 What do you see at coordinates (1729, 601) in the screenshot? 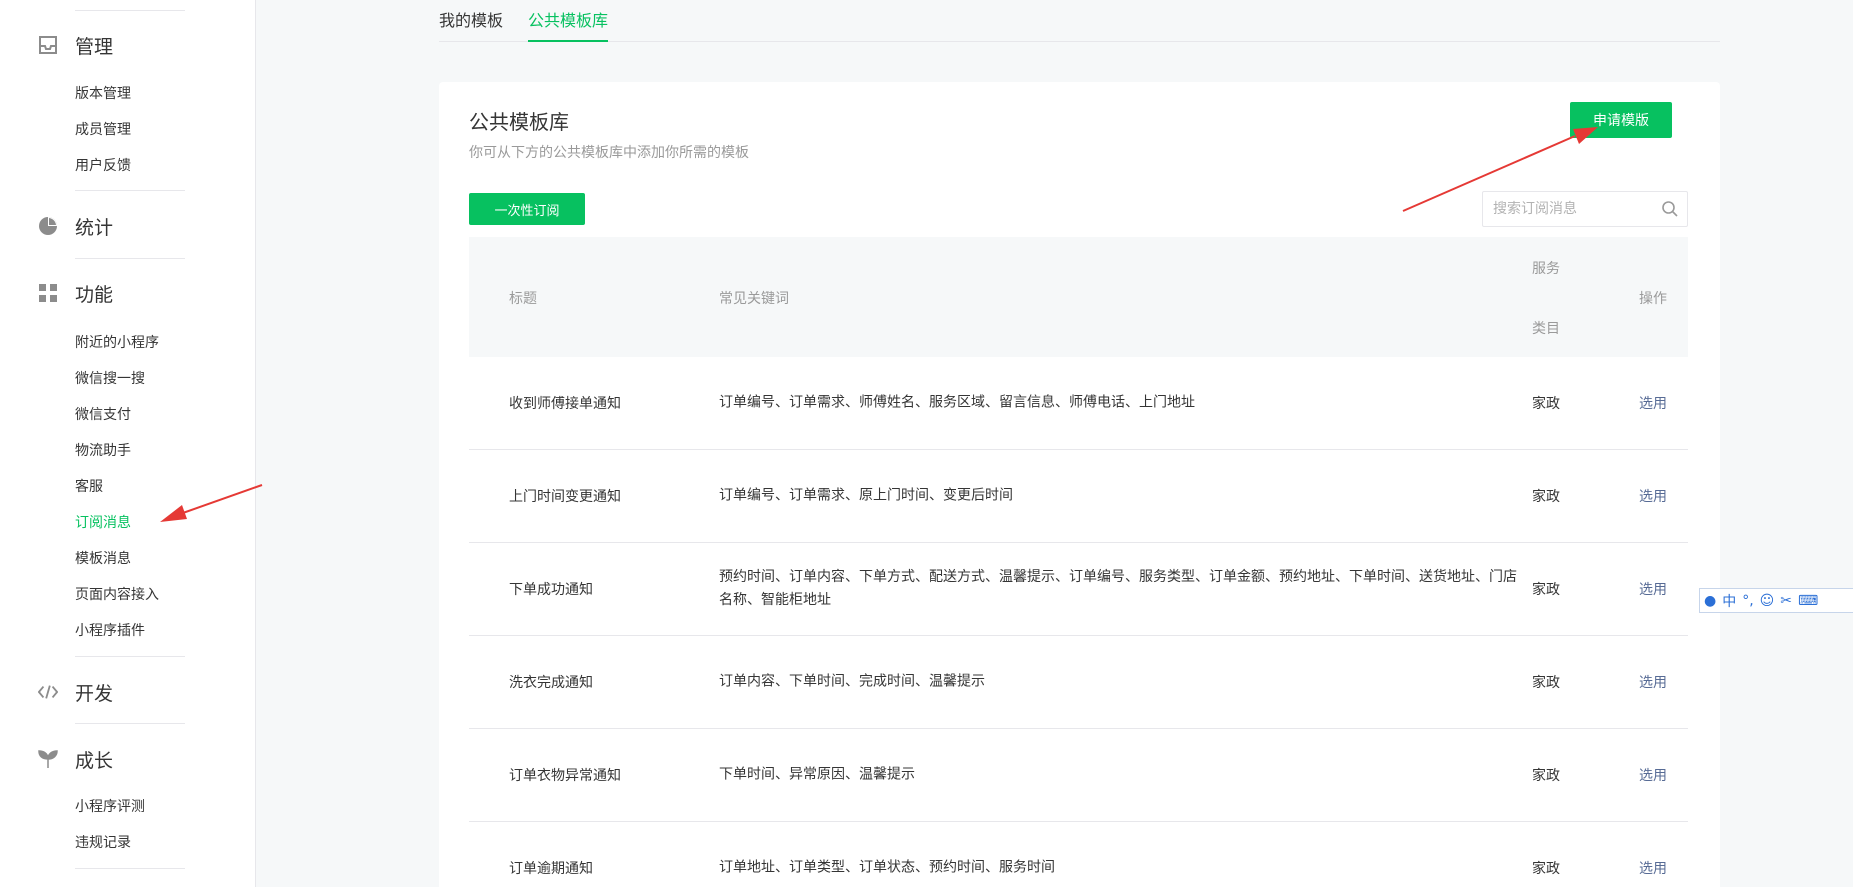
I see `ime-mode: 中` at bounding box center [1729, 601].